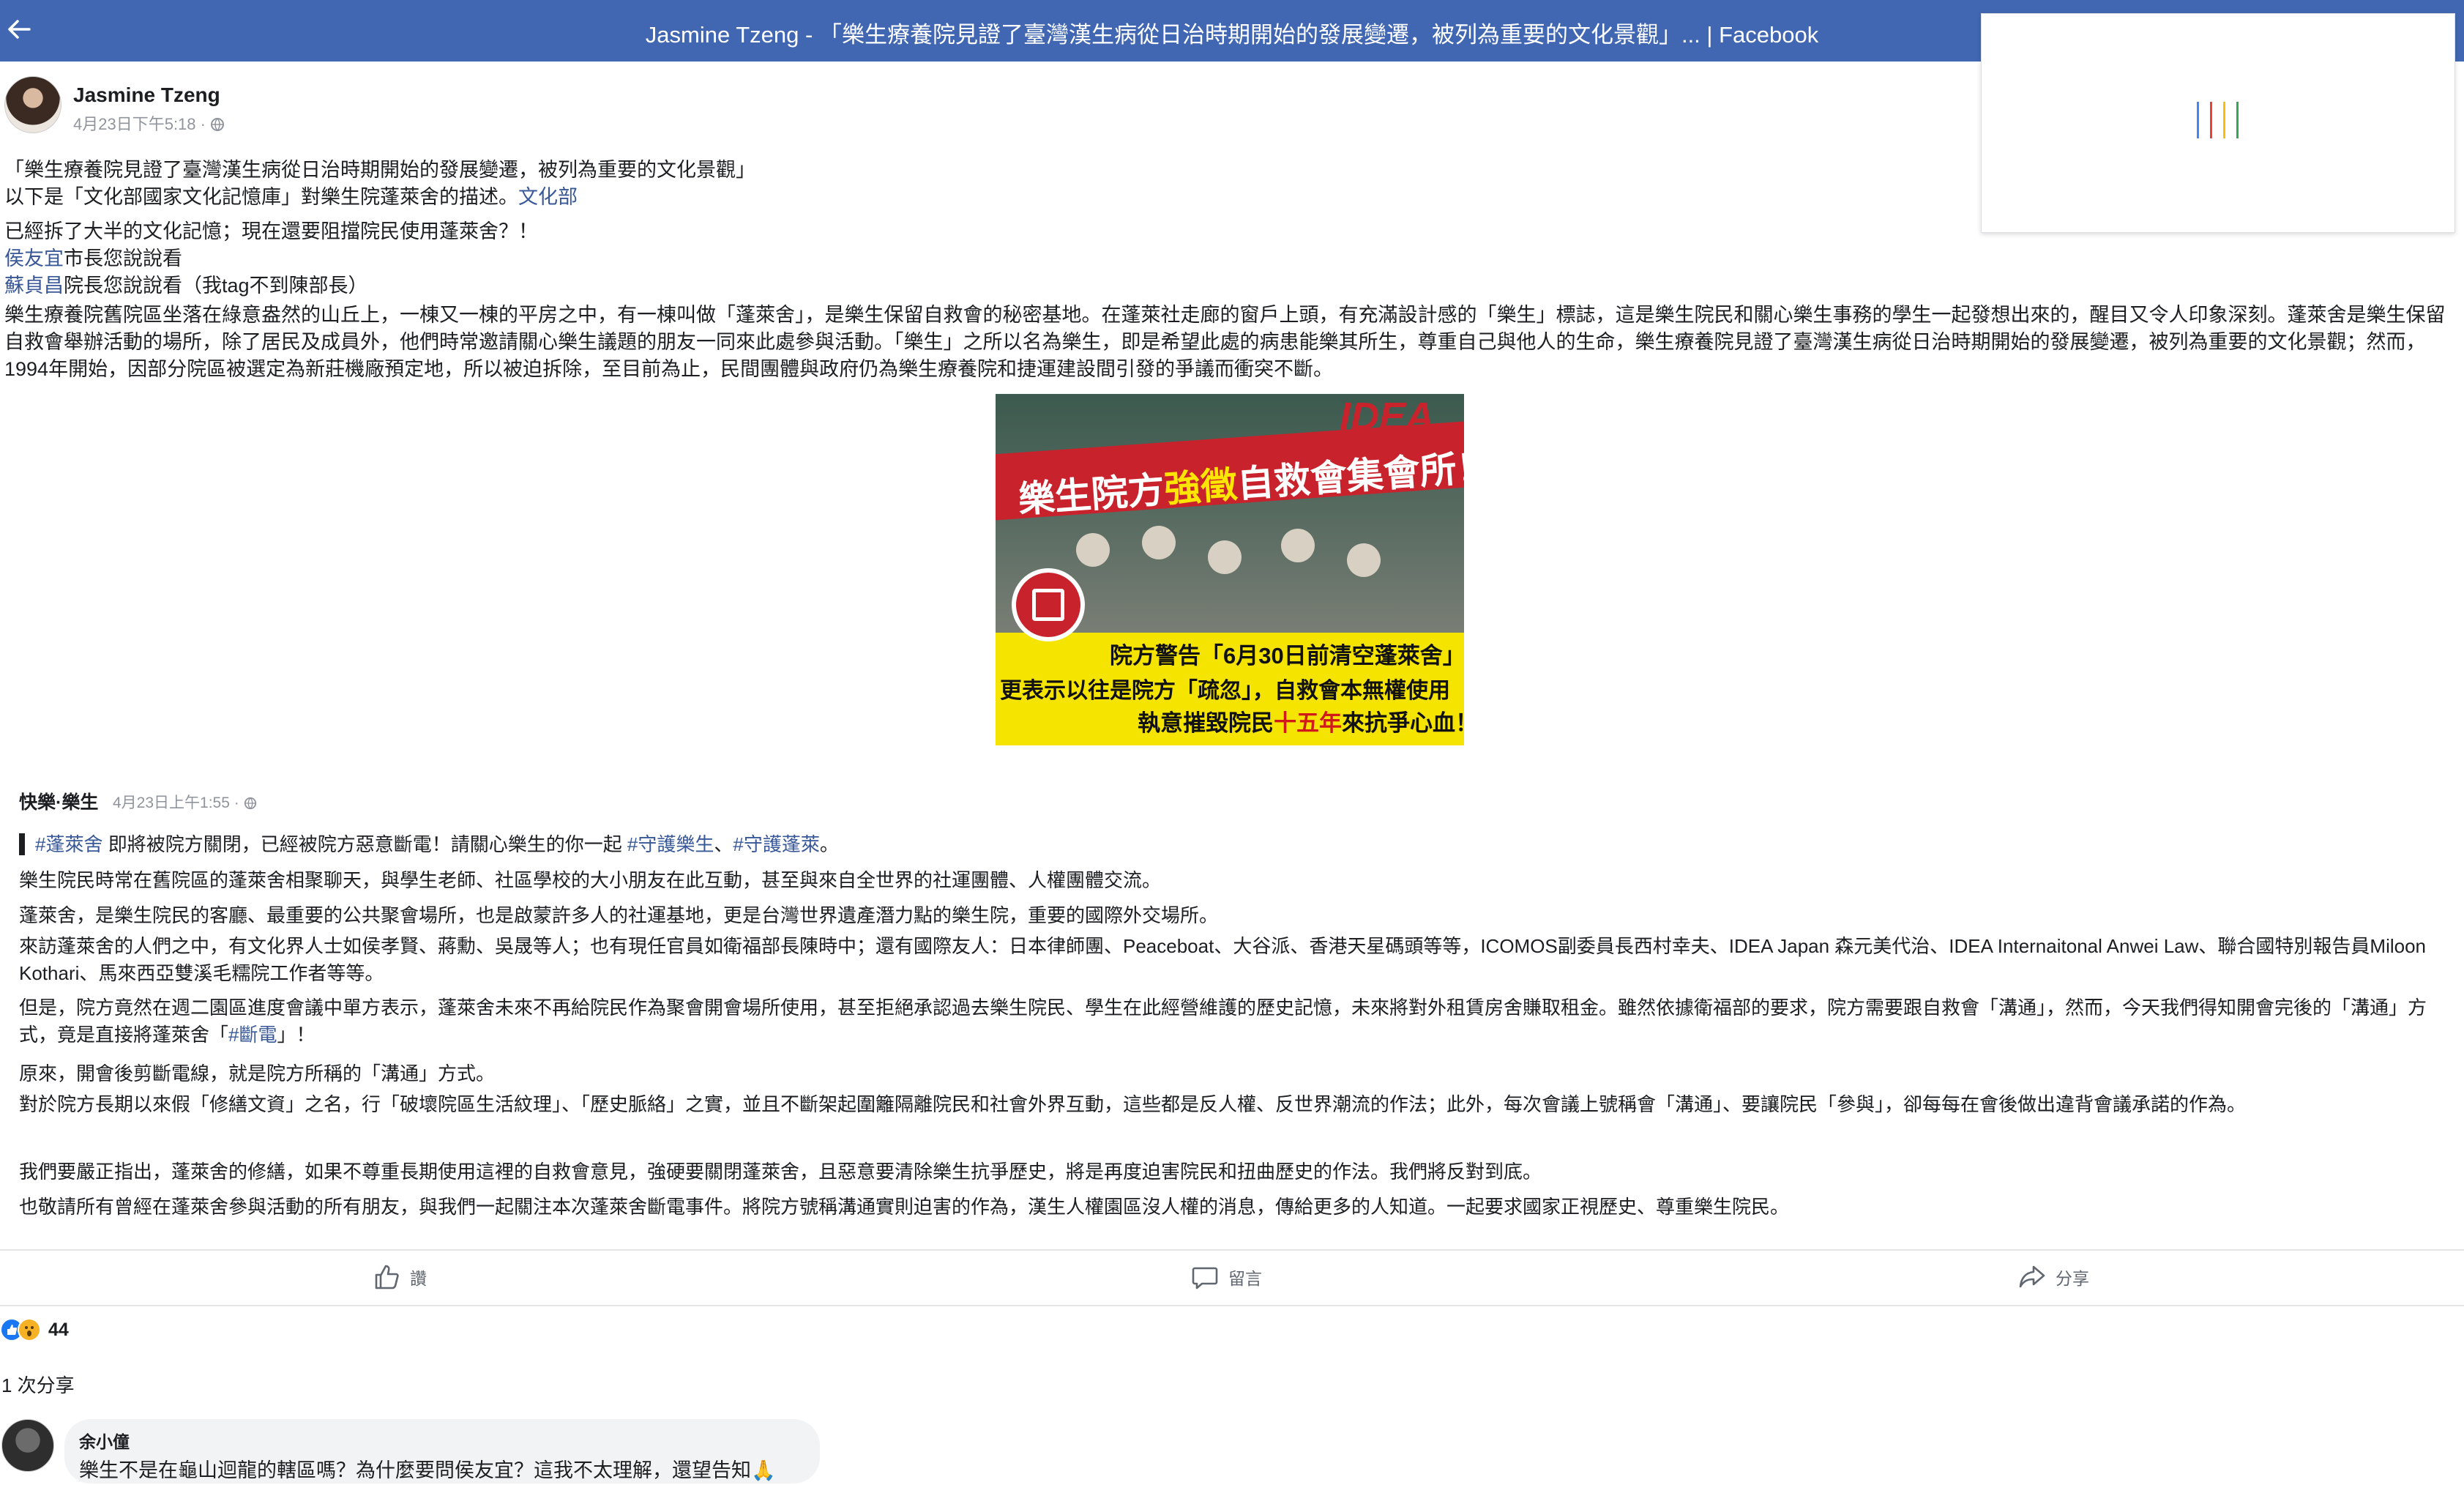  Describe the element at coordinates (776, 844) in the screenshot. I see `hashtag-protect-penglai: #守護蓬萊` at that location.